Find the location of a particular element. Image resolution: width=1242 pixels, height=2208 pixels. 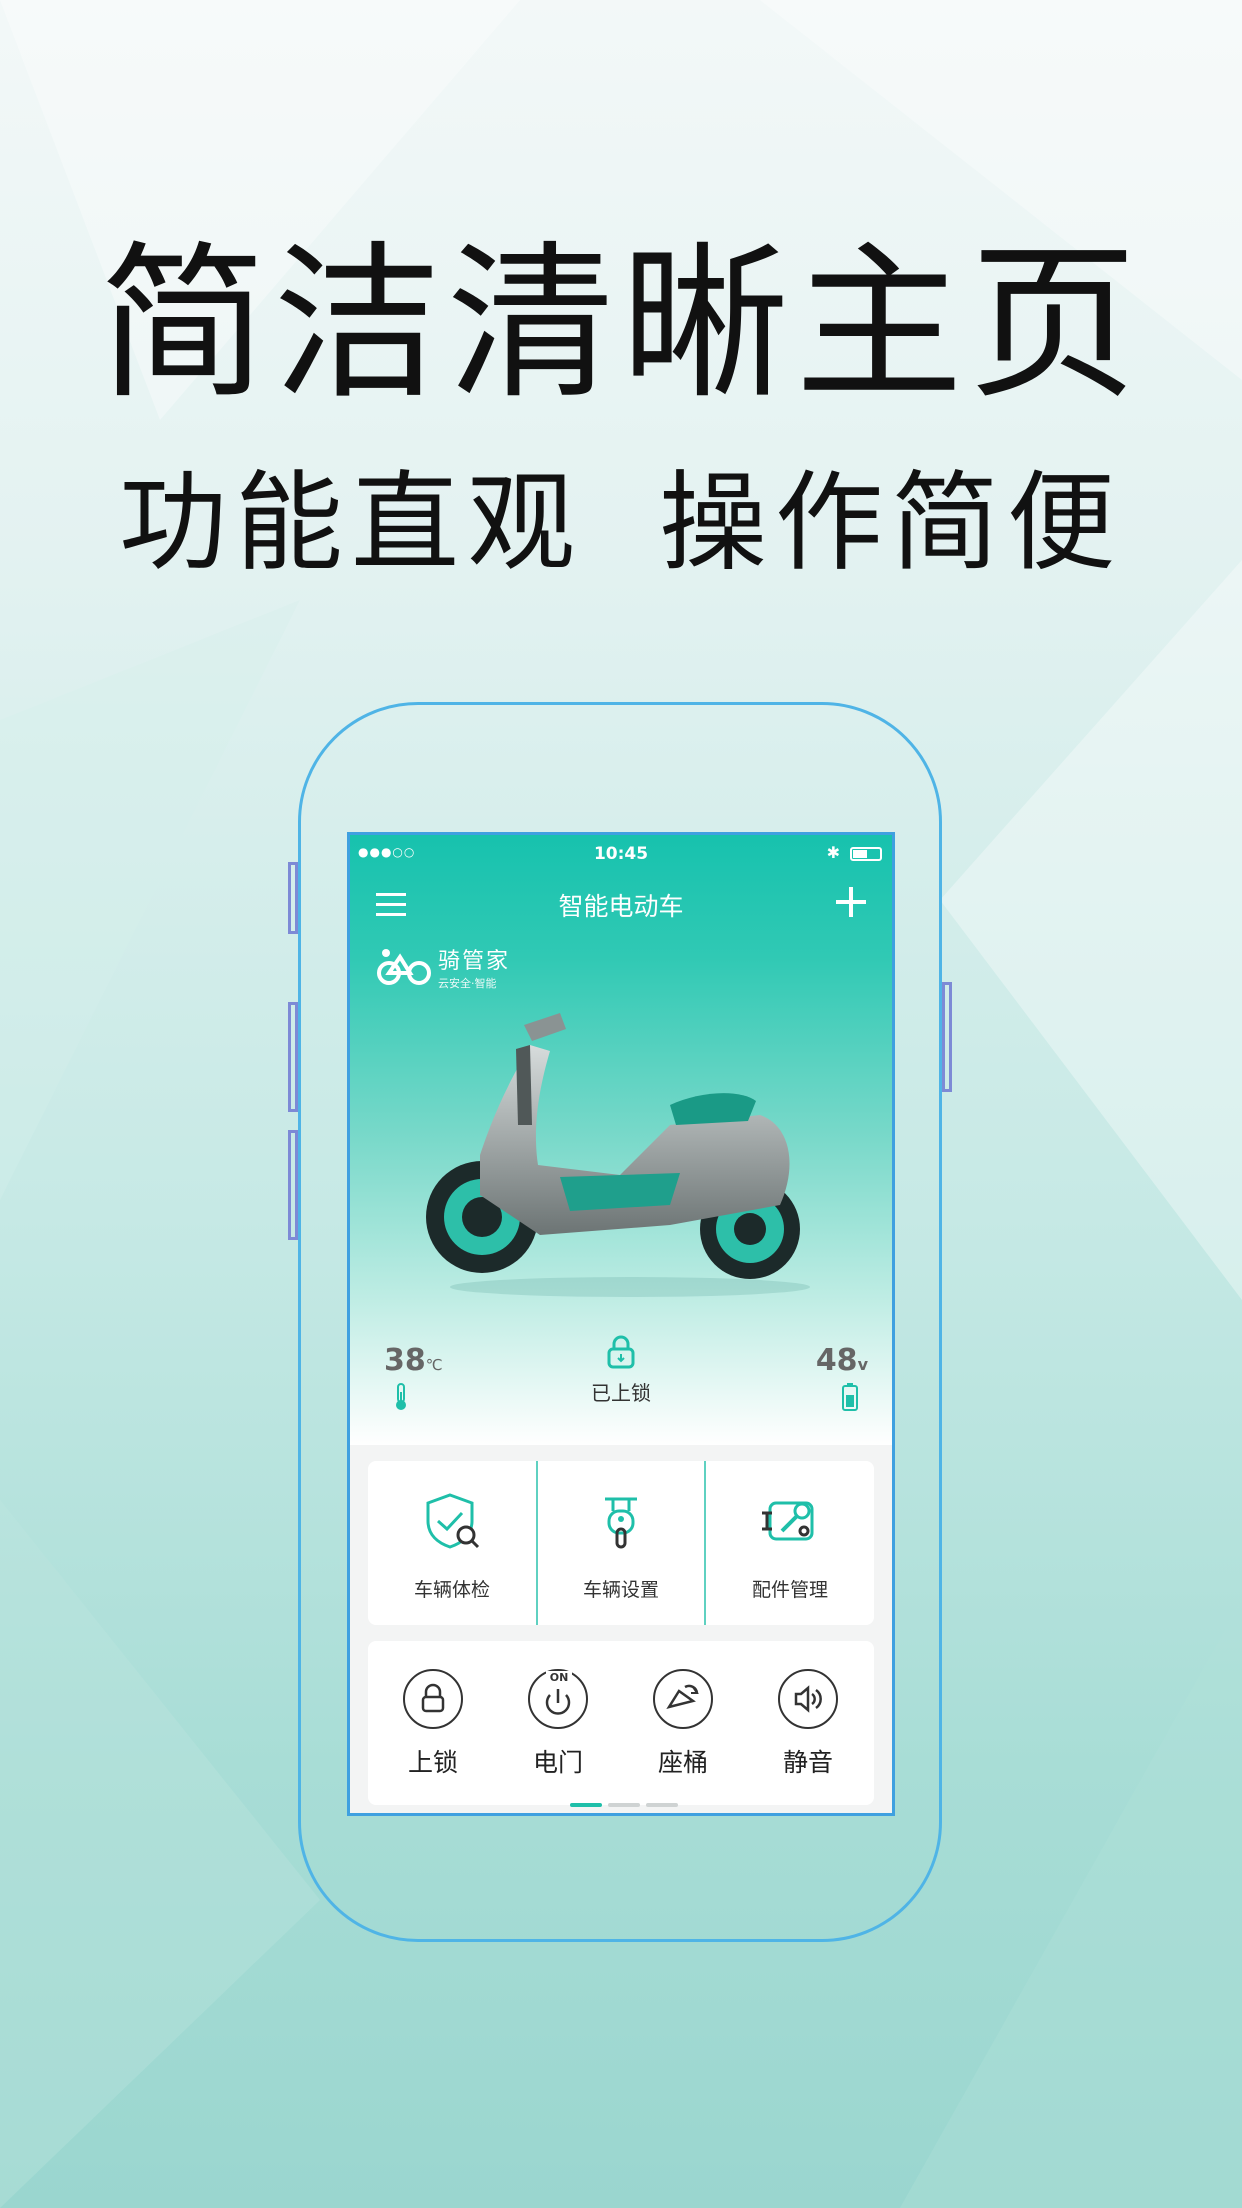

control-label: 静音 is located at coordinates (807, 1762).